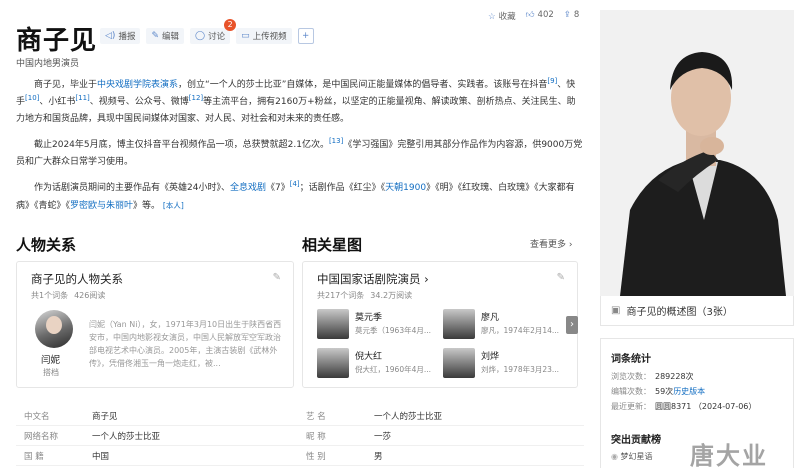 Image resolution: width=800 pixels, height=468 pixels. What do you see at coordinates (155, 36) in the screenshot?
I see `pencil-icon: ✎` at bounding box center [155, 36].